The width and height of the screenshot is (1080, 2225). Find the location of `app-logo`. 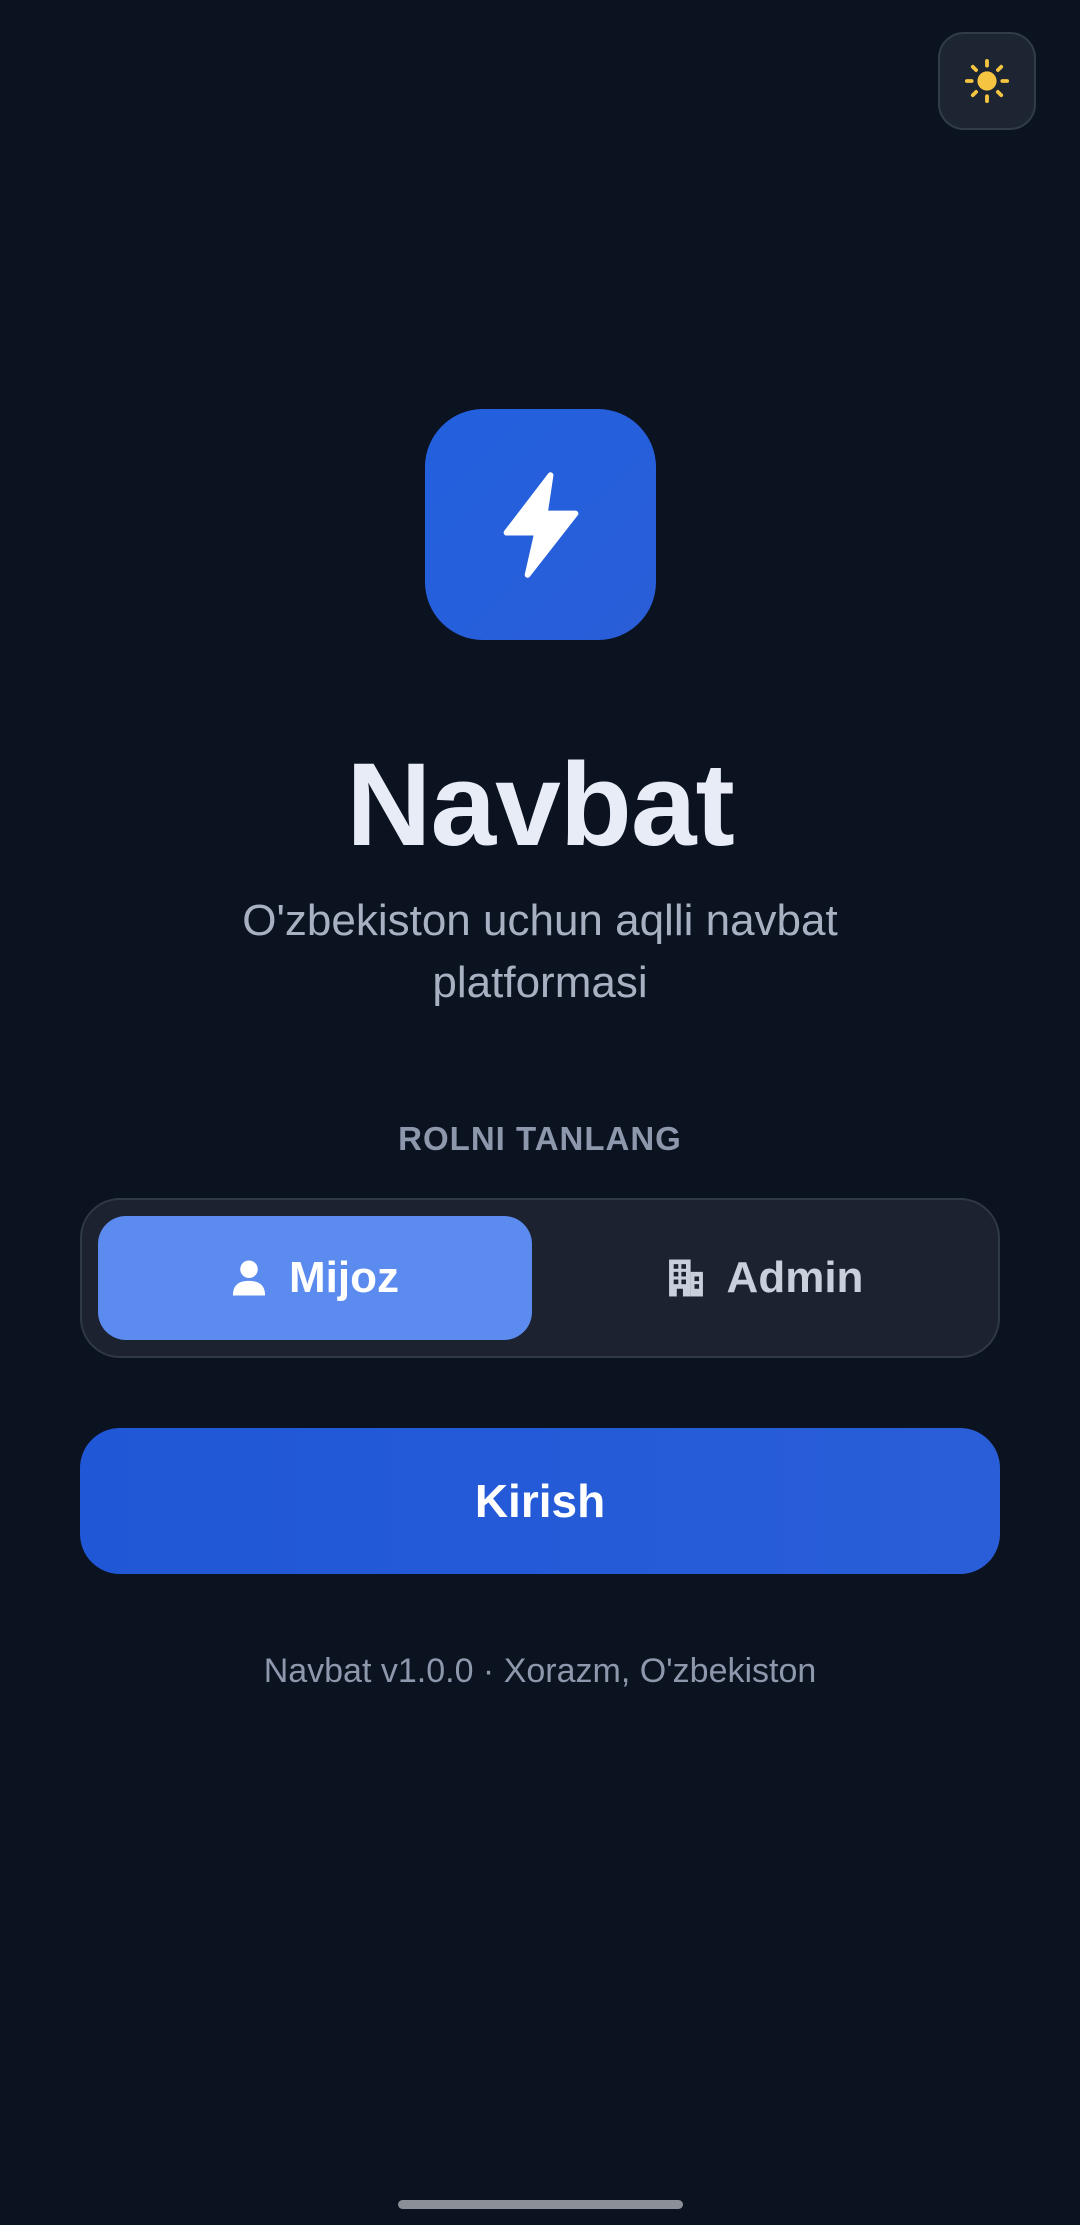

app-logo is located at coordinates (540, 524).